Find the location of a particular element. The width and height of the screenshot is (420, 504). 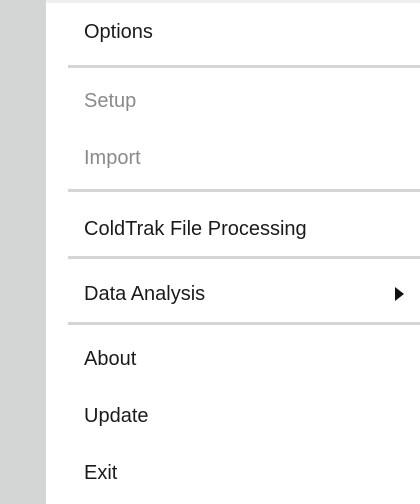

menu-item-label: Update is located at coordinates (116, 415).